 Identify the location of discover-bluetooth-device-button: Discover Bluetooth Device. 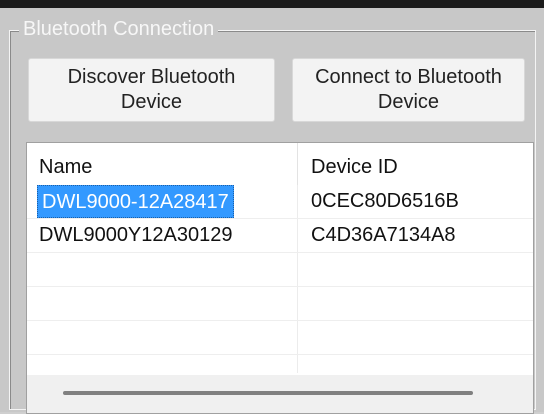
(151, 90).